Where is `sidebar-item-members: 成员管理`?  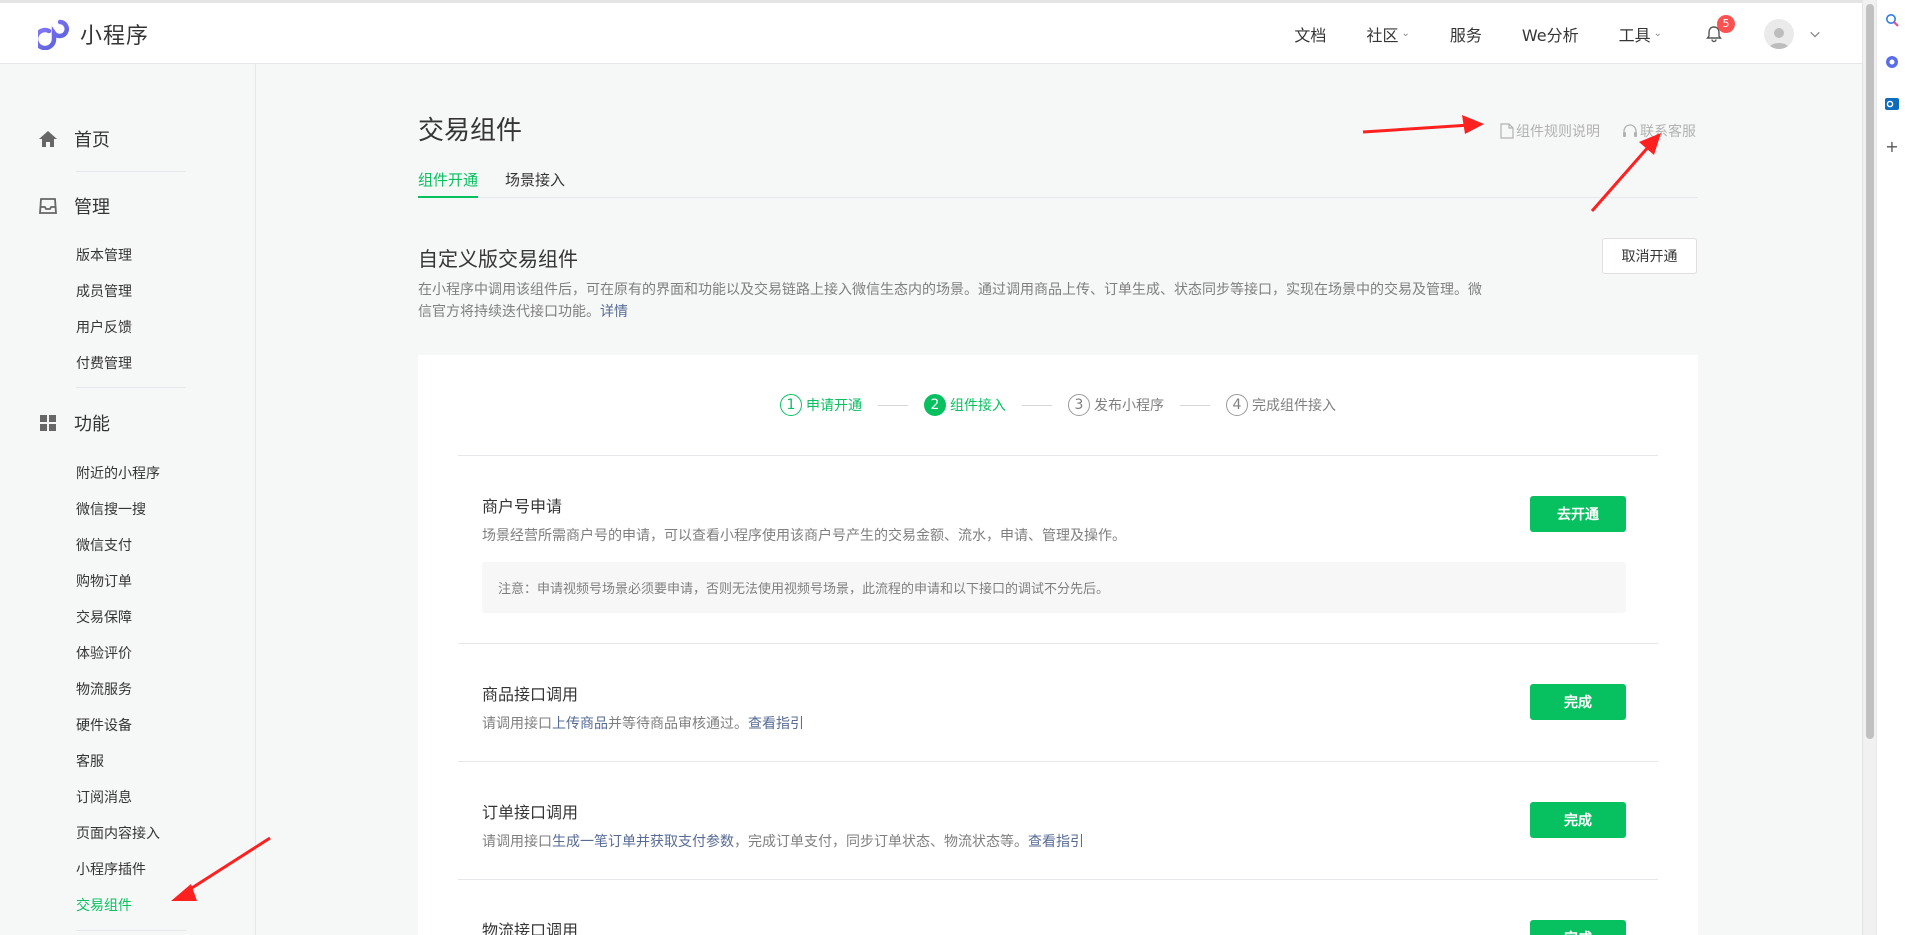 sidebar-item-members: 成员管理 is located at coordinates (104, 291).